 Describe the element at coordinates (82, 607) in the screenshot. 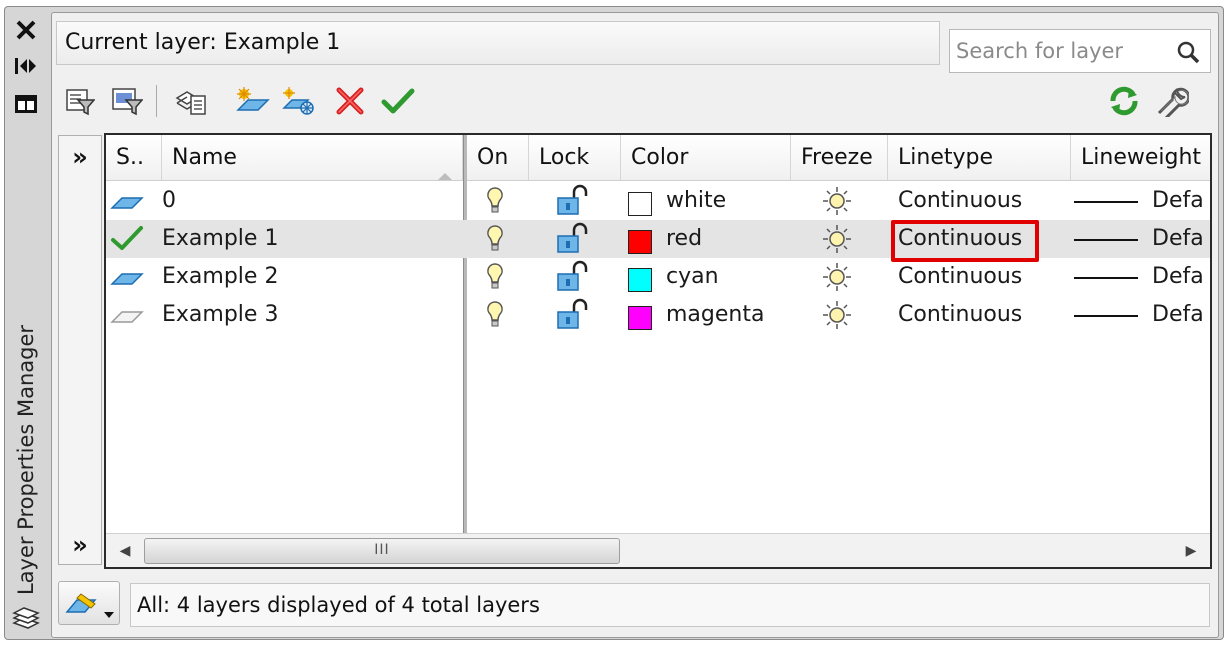

I see `filter-layer-icon` at that location.